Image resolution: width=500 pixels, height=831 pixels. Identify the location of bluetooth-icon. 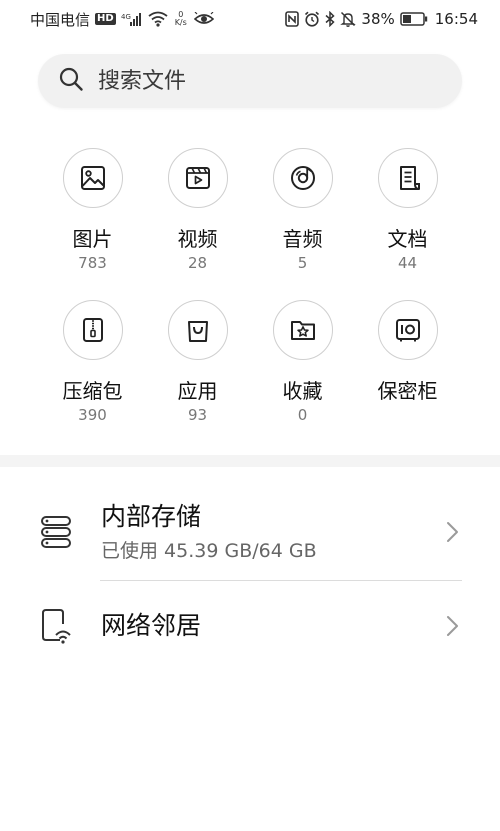
(330, 19).